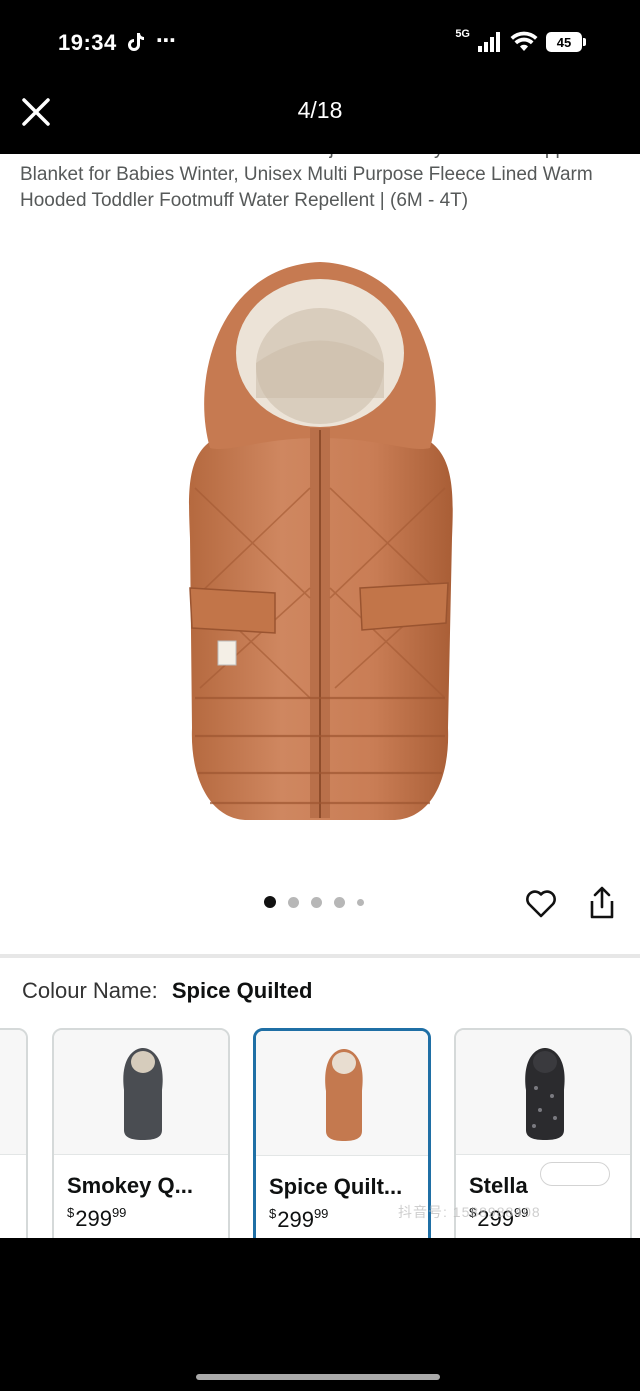 This screenshot has height=1391, width=640. I want to click on variant-name: Stella, so click(498, 1185).